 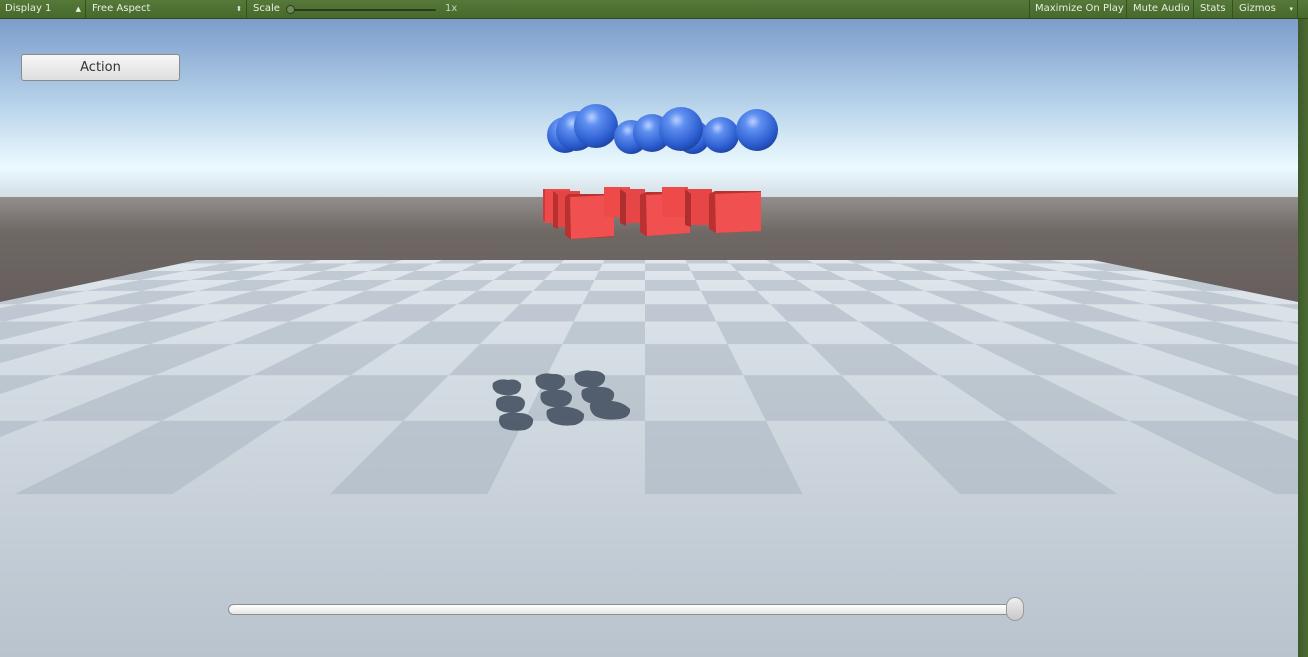 What do you see at coordinates (121, 8) in the screenshot?
I see `aspect-label: Free Aspect` at bounding box center [121, 8].